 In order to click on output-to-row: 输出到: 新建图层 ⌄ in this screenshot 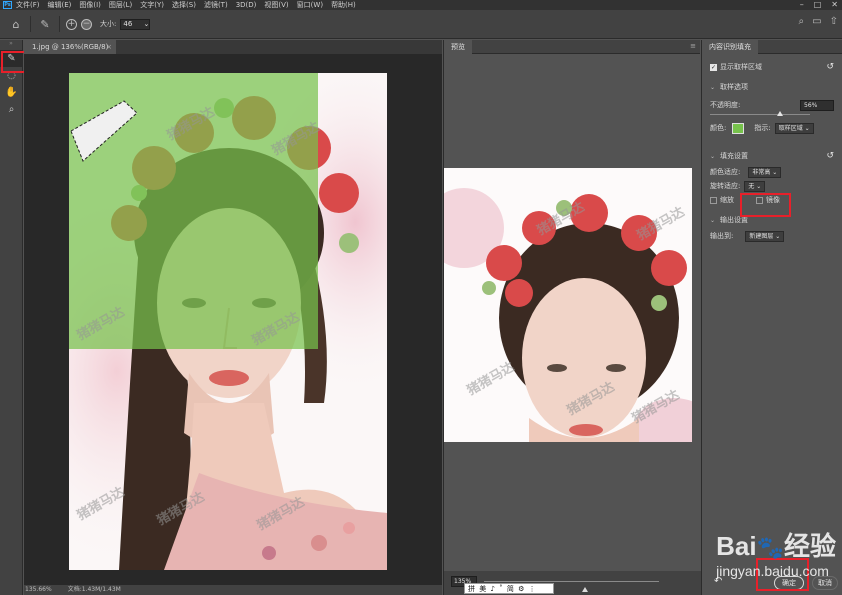, I will do `click(772, 236)`.